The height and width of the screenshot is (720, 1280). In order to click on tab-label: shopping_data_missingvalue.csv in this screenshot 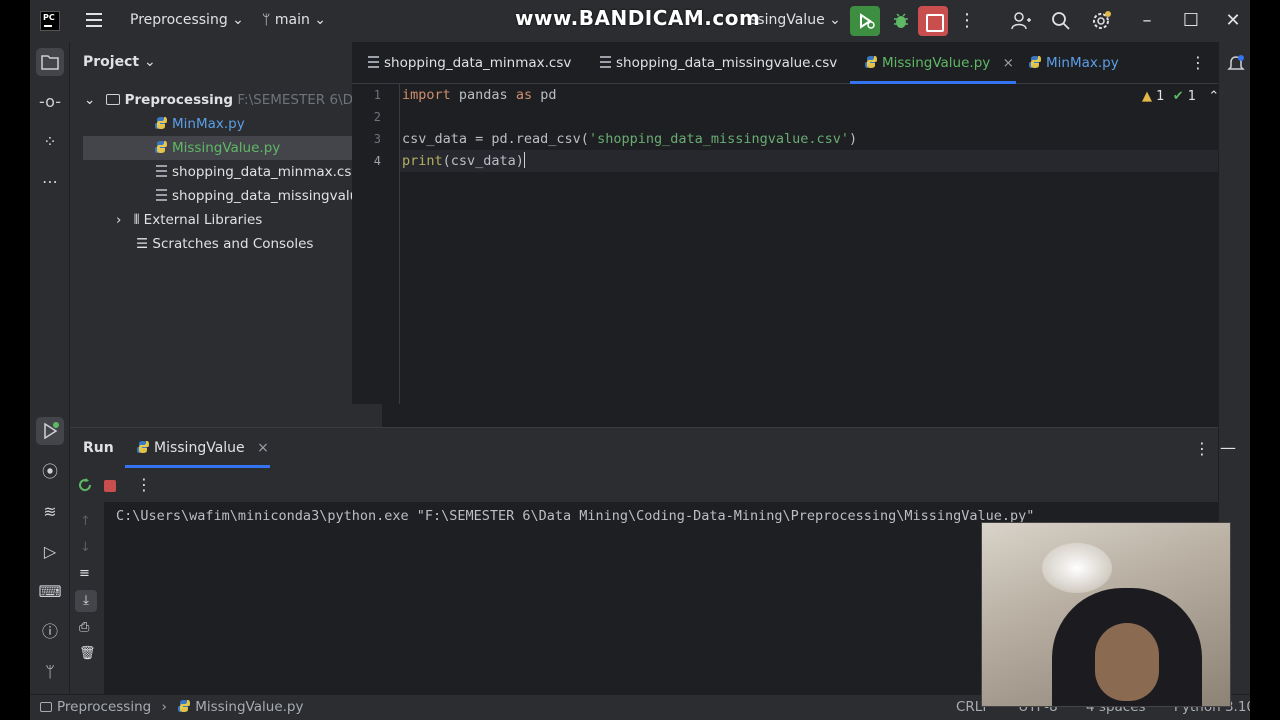, I will do `click(727, 63)`.